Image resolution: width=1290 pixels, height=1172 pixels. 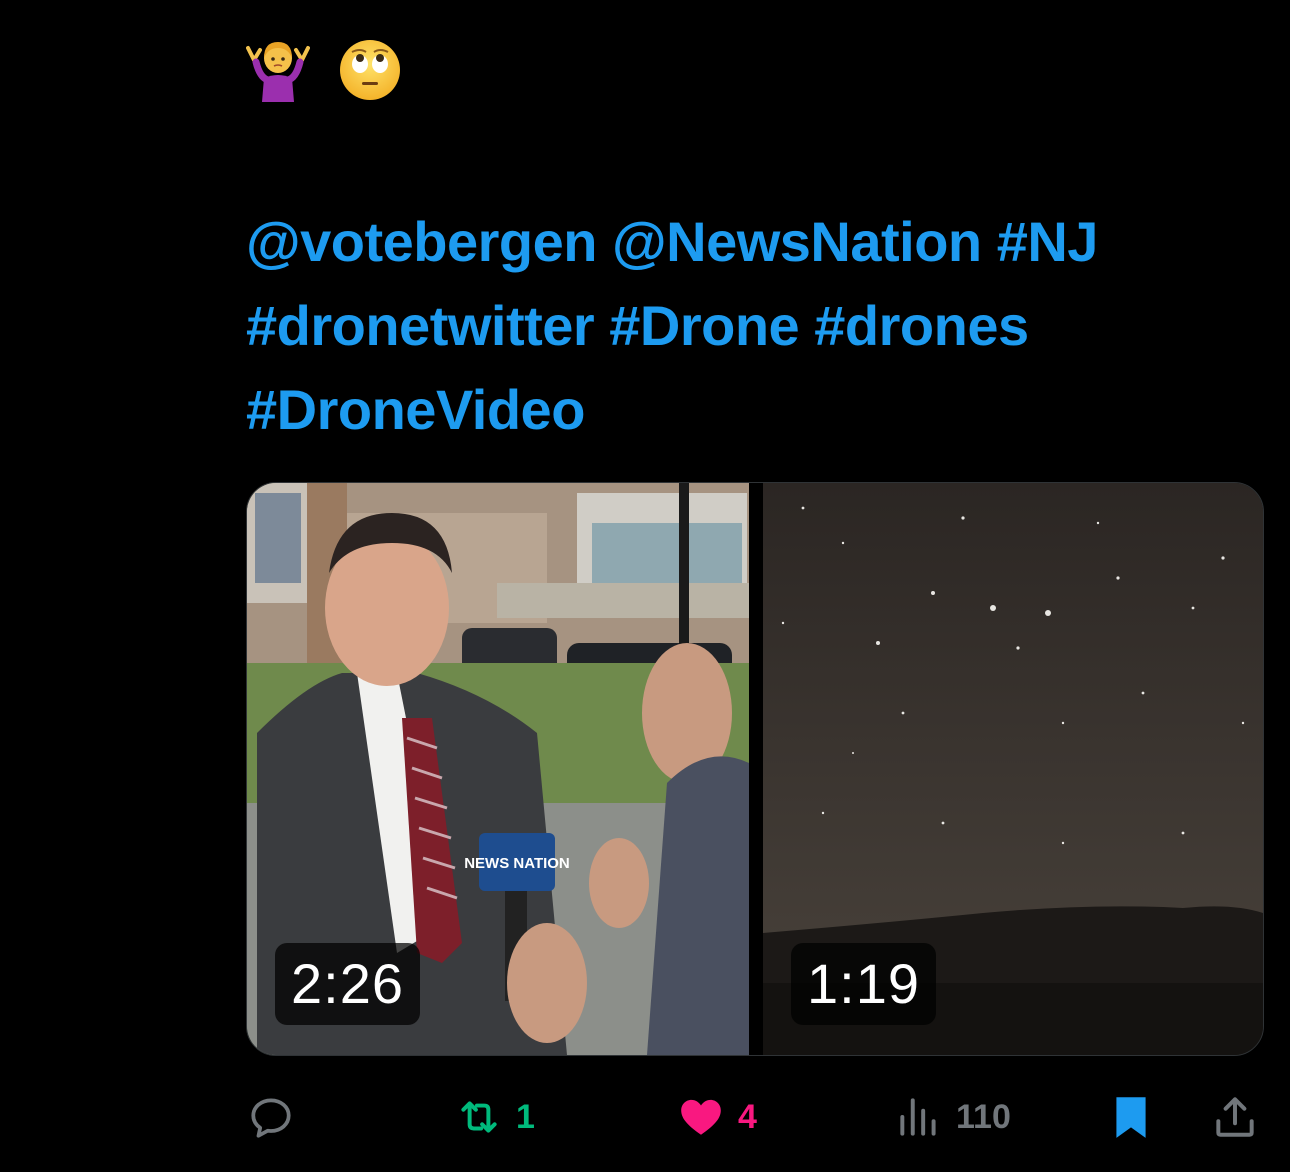 What do you see at coordinates (278, 72) in the screenshot?
I see `person-shrugging-emoji` at bounding box center [278, 72].